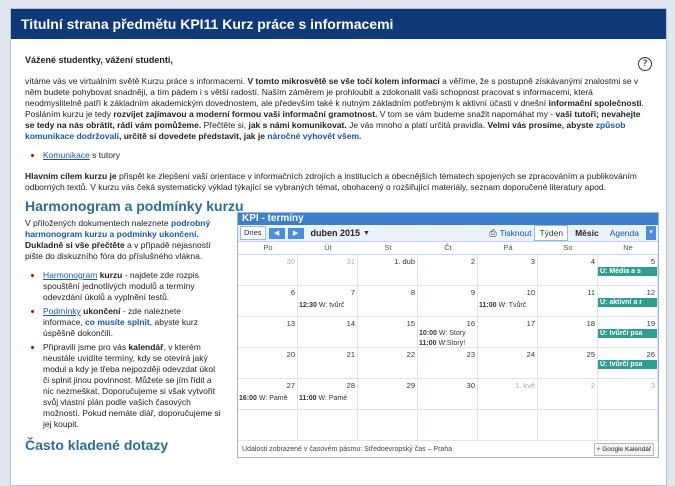 This screenshot has height=486, width=675. What do you see at coordinates (295, 233) in the screenshot?
I see `next-month-button: ▶` at bounding box center [295, 233].